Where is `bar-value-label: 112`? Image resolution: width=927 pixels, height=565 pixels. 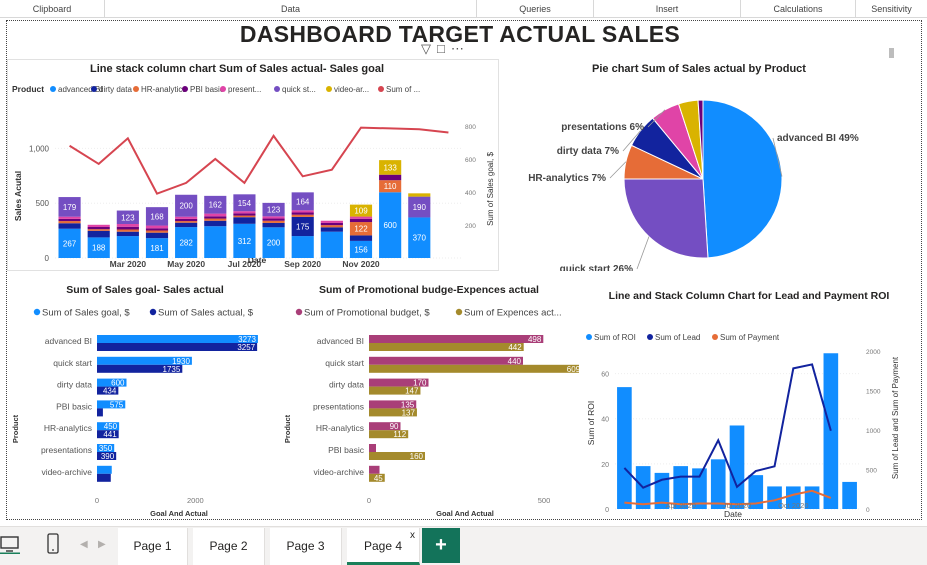 bar-value-label: 112 is located at coordinates (399, 434).